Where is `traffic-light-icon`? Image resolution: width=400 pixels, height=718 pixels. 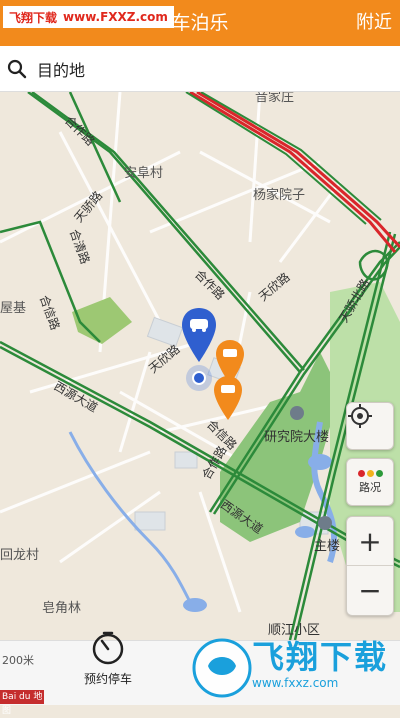 traffic-light-icon is located at coordinates (370, 473).